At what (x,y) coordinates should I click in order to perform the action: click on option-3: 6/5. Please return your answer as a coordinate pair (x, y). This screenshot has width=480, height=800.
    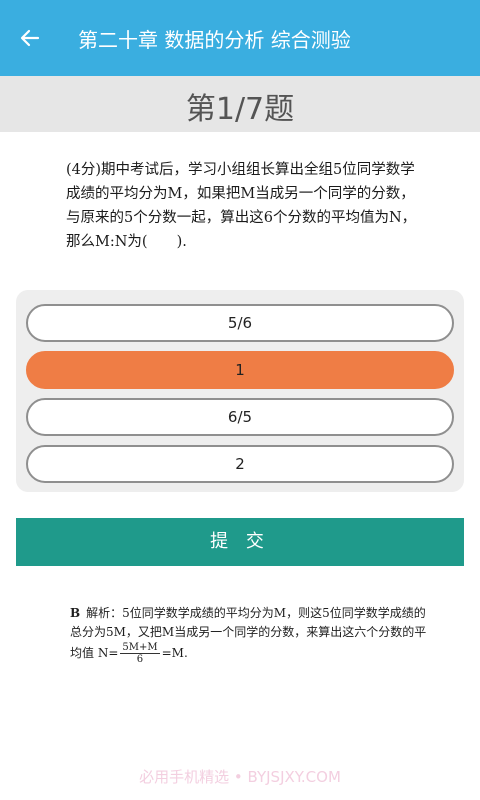
    Looking at the image, I should click on (240, 417).